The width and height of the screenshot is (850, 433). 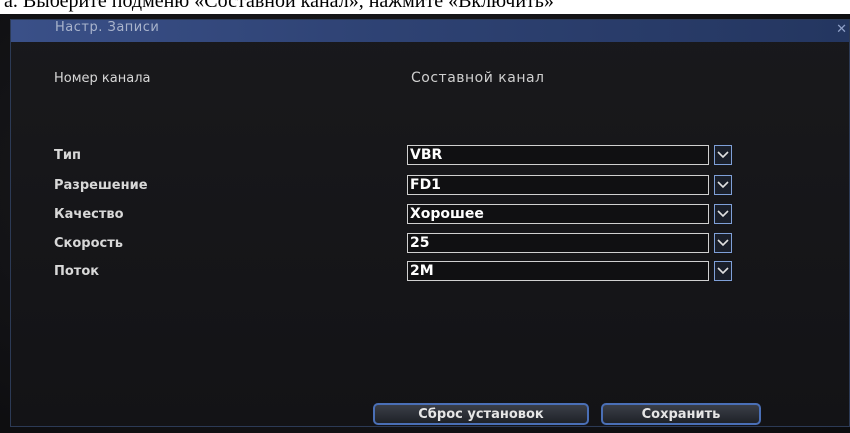 I want to click on dialog-titlebar: Настр. Записи ✕, so click(x=430, y=31).